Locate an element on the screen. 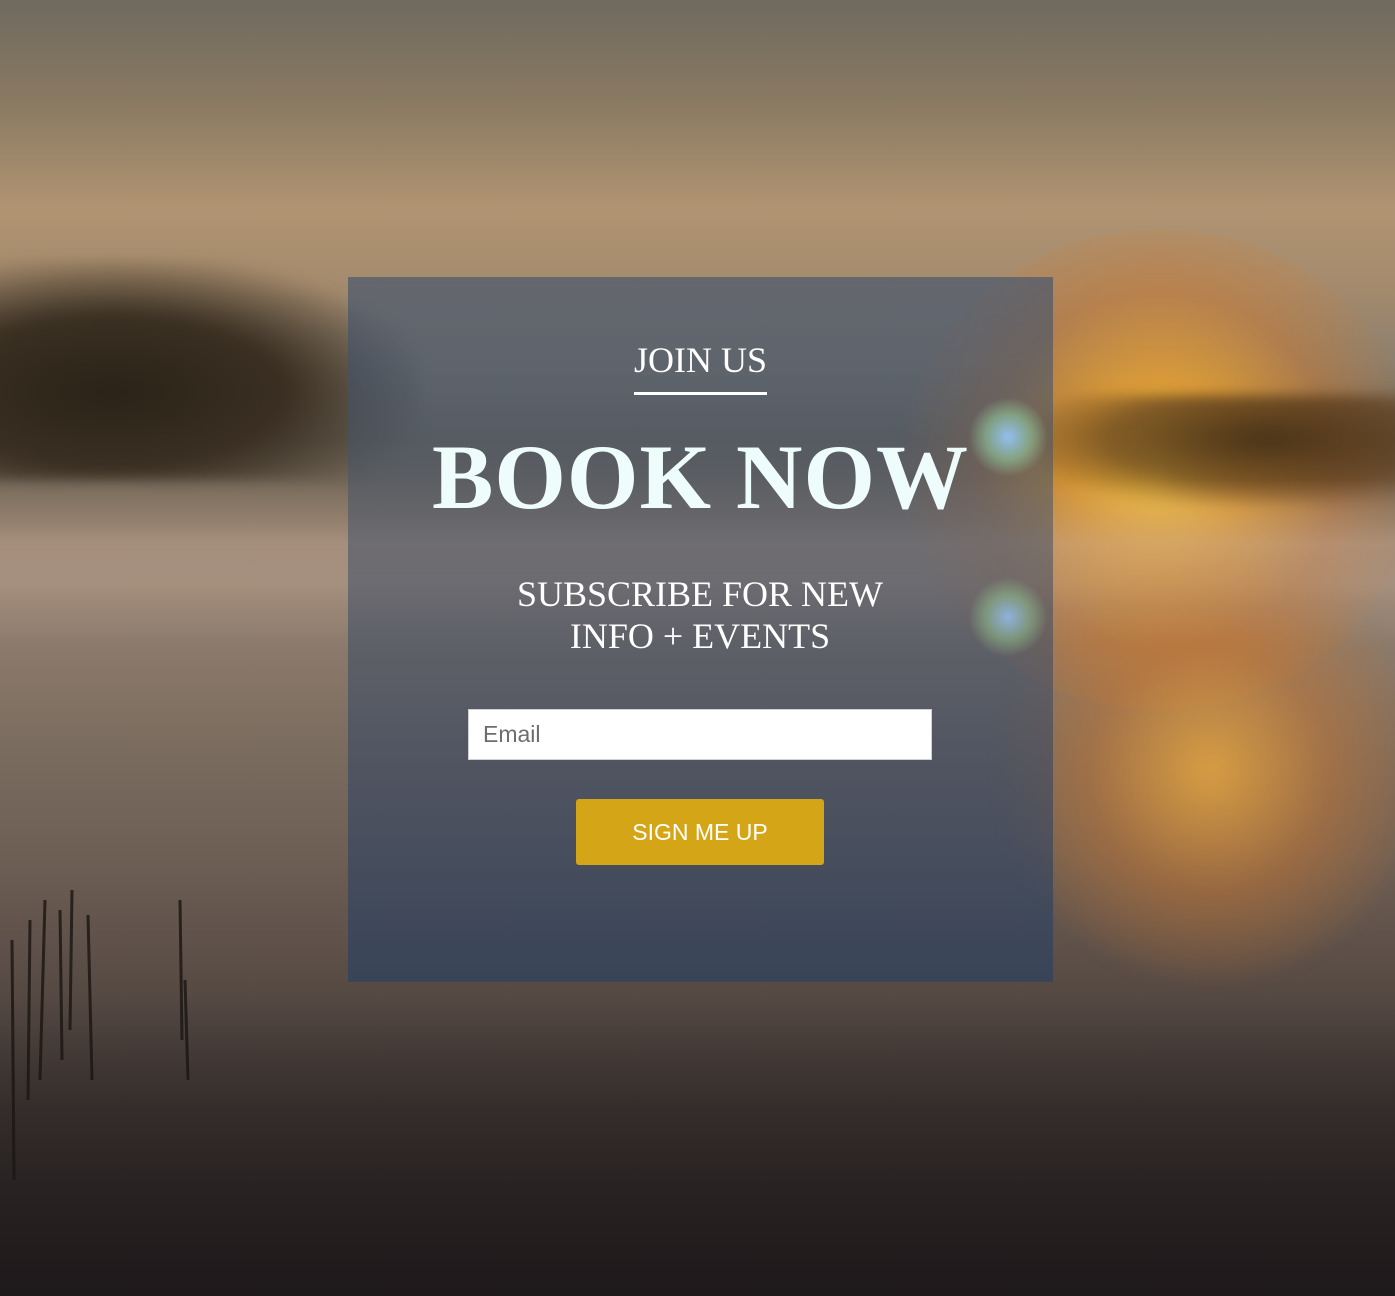  sun-reflection-overlay is located at coordinates (1008, 617).